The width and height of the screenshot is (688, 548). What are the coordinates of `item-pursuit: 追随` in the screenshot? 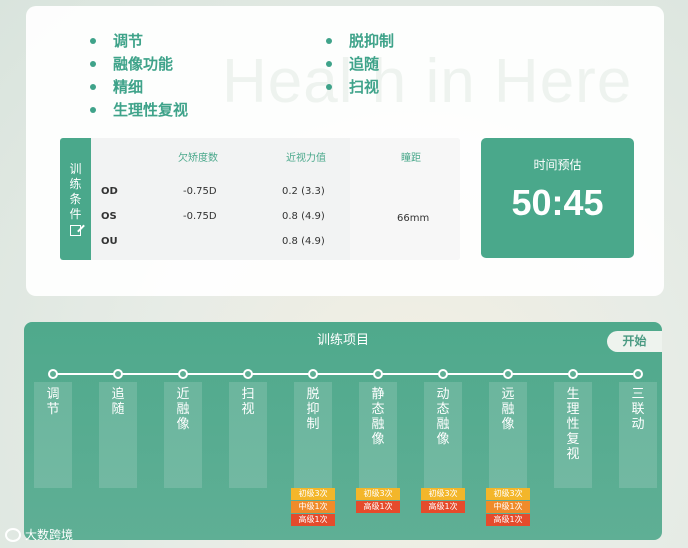 It's located at (352, 63).